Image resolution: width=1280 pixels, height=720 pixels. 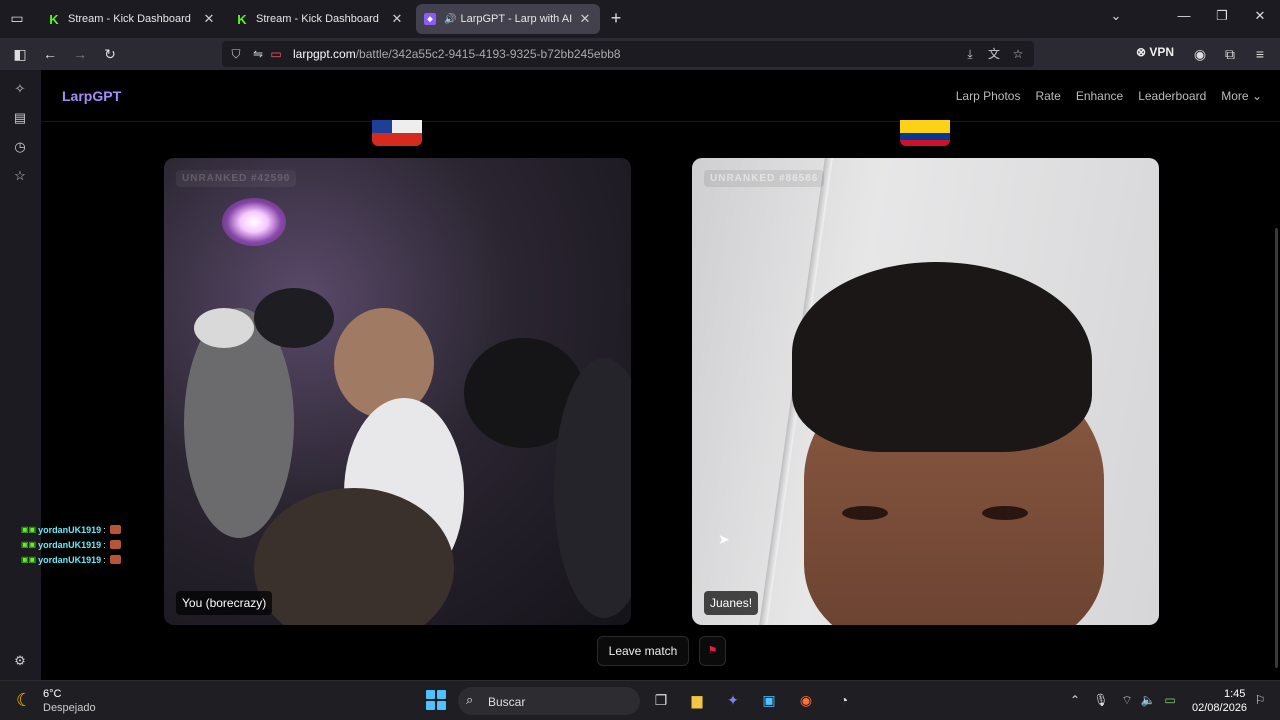 I want to click on list-all-tabs-icon: ⌄, so click(x=1116, y=16).